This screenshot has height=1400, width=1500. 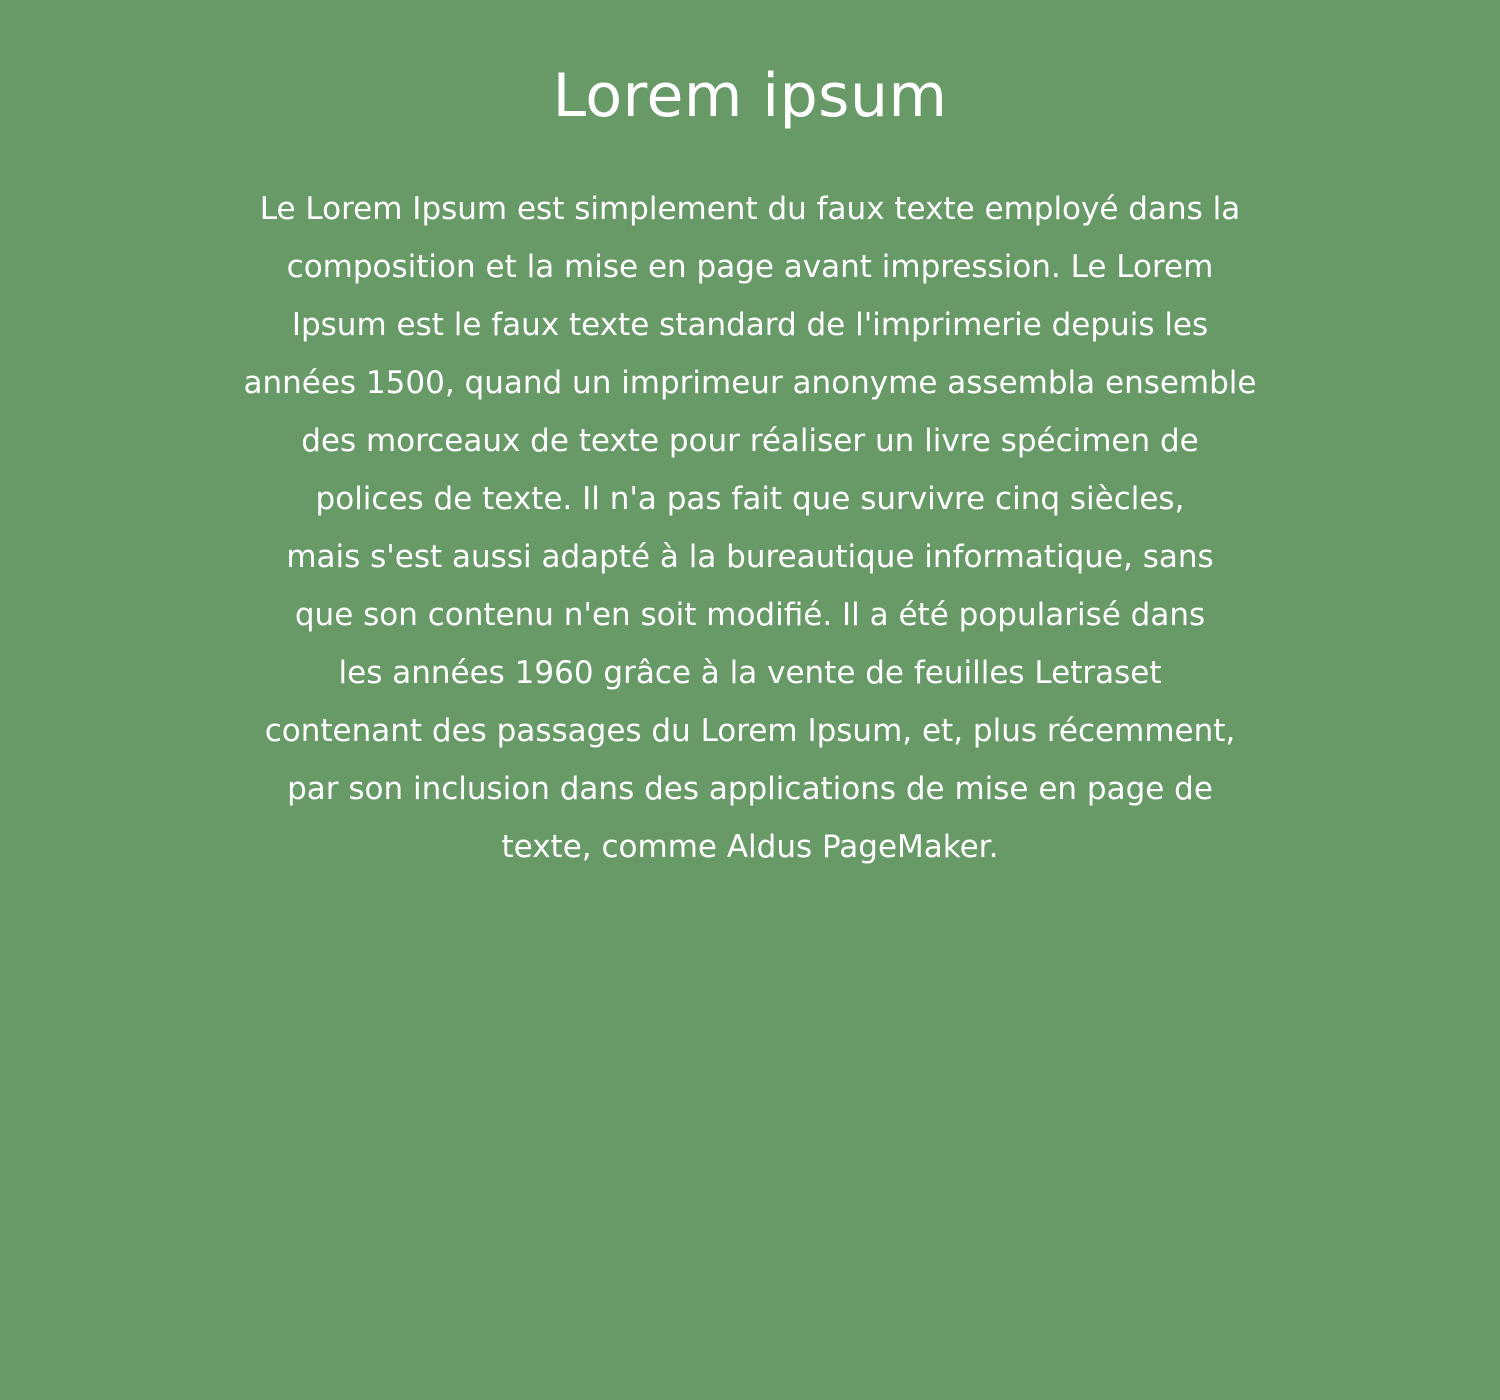 I want to click on page-title: Lorem ipsum, so click(x=750, y=96).